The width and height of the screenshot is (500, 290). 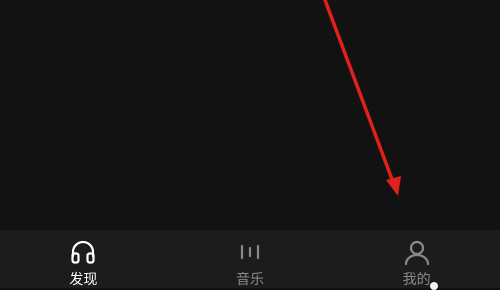 I want to click on tab-discover: 发现, so click(x=83, y=259).